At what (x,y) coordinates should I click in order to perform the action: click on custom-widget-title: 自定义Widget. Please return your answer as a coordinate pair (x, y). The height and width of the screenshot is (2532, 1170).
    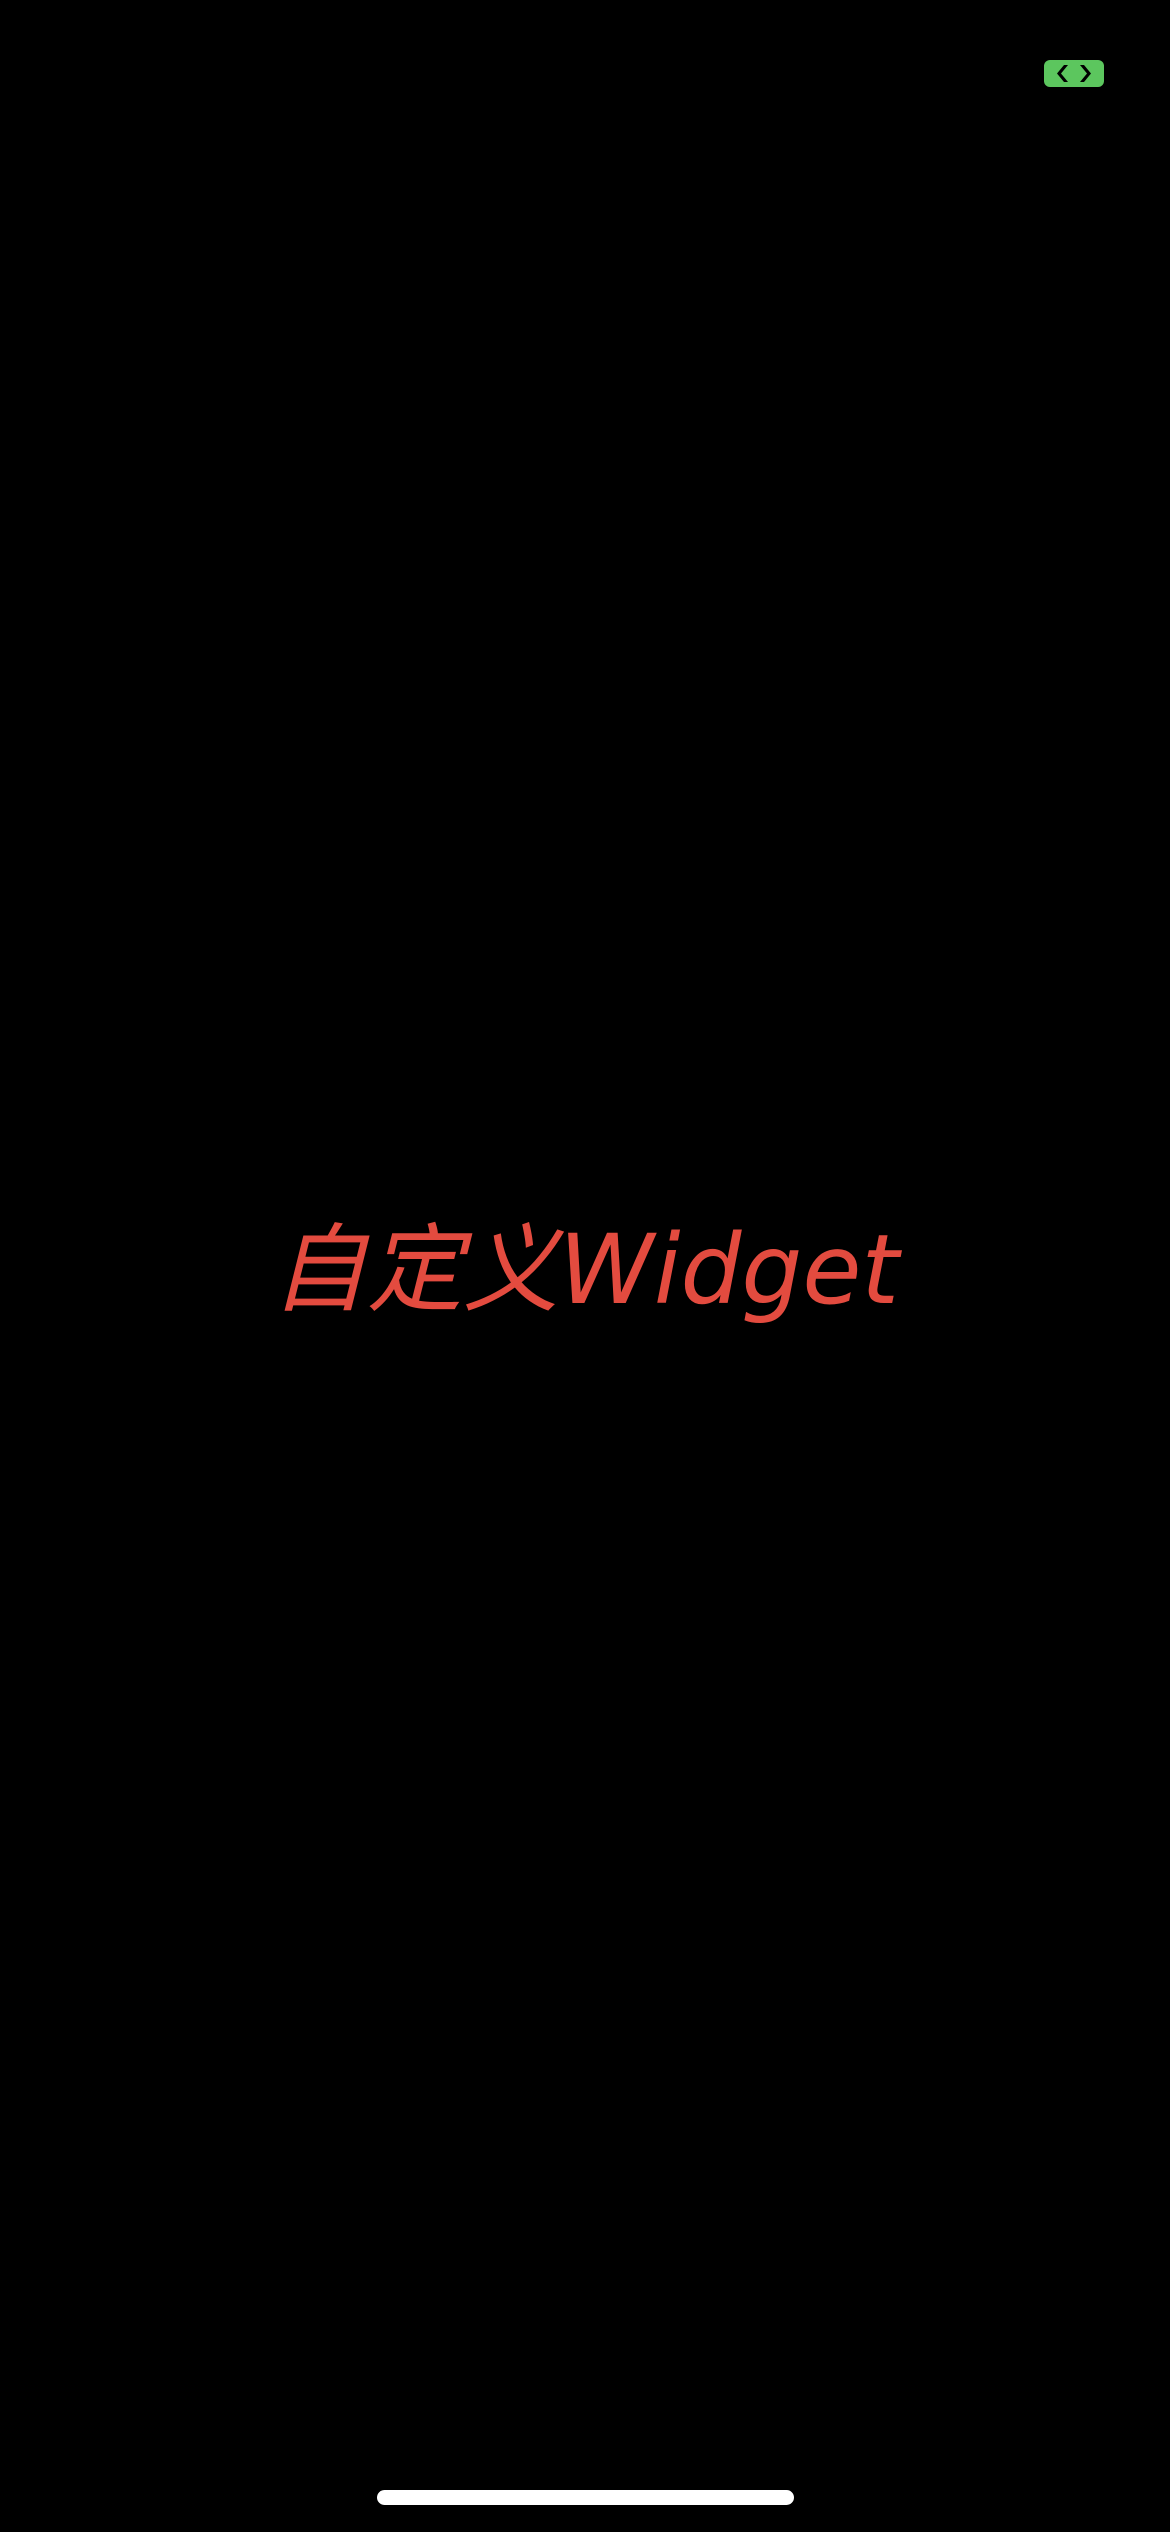
    Looking at the image, I should click on (585, 1270).